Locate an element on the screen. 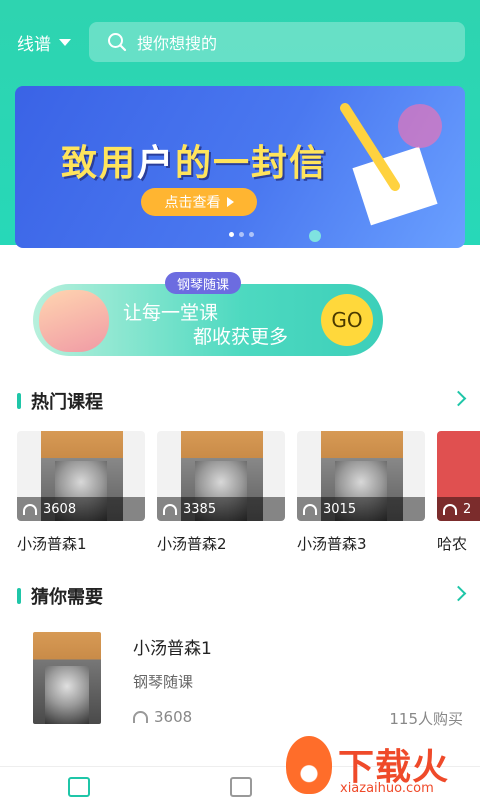  top-header: 线谱 搜你想搜的 is located at coordinates (240, 41).